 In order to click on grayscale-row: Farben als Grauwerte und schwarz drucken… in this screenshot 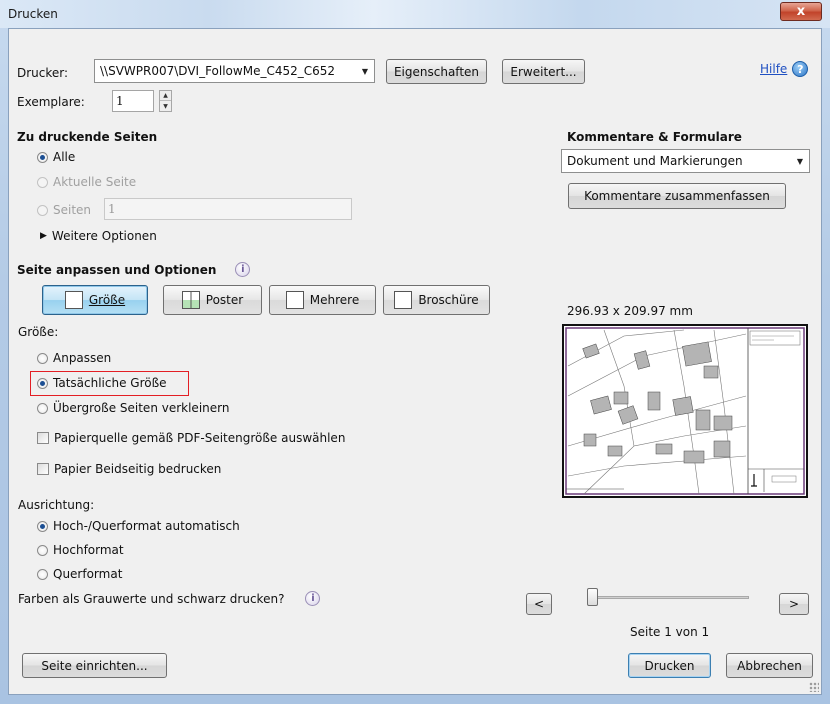, I will do `click(169, 598)`.